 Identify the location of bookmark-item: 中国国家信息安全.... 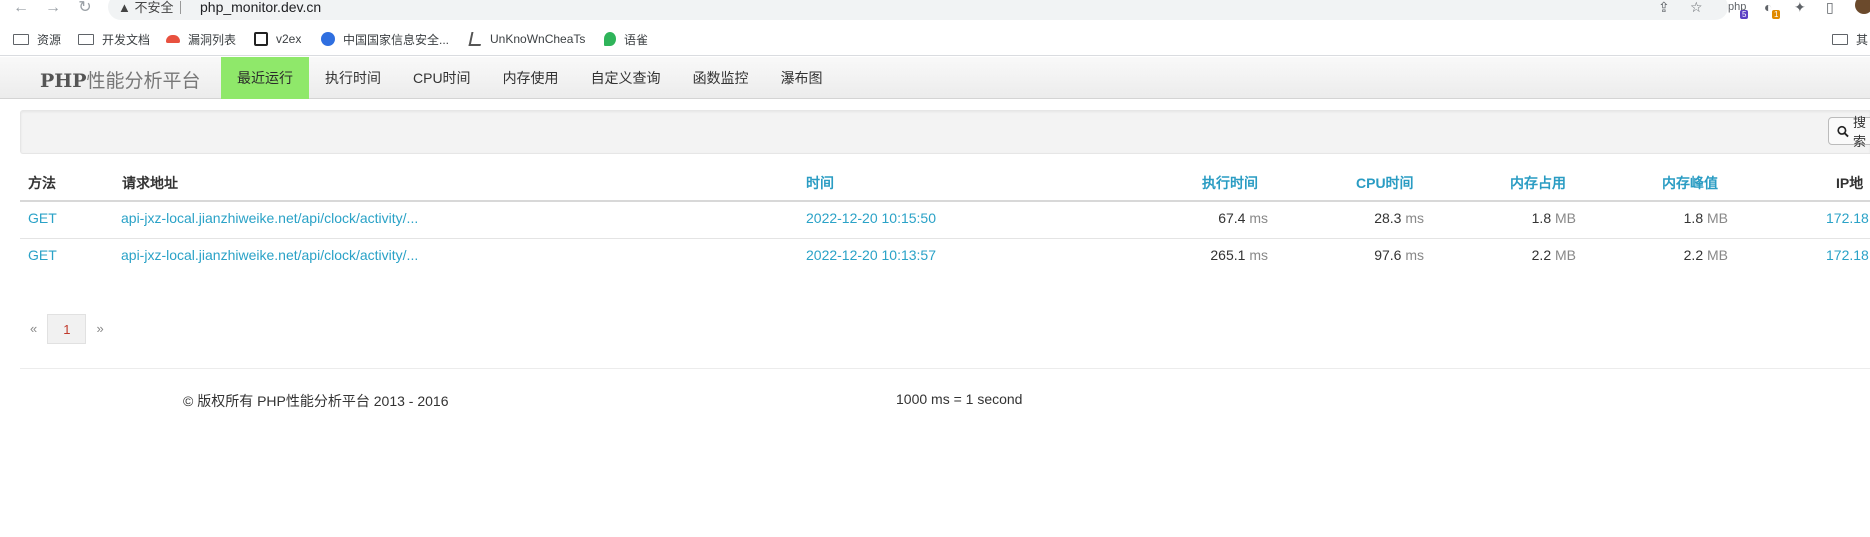
(385, 39).